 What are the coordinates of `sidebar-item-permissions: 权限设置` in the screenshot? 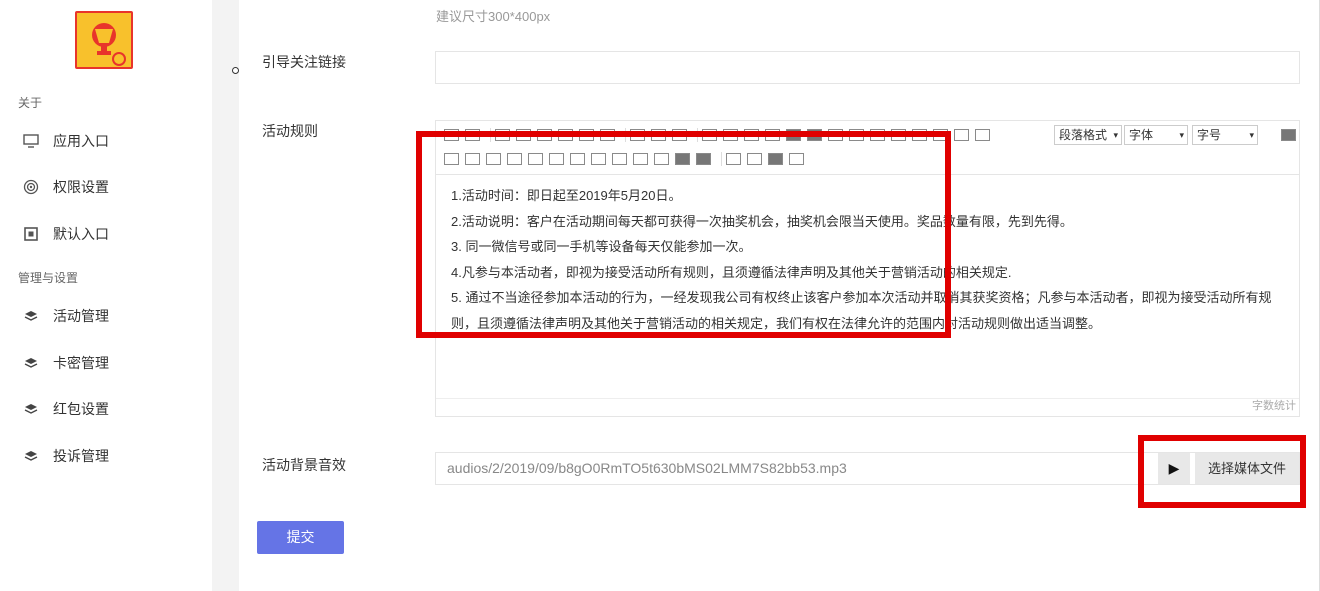 It's located at (106, 187).